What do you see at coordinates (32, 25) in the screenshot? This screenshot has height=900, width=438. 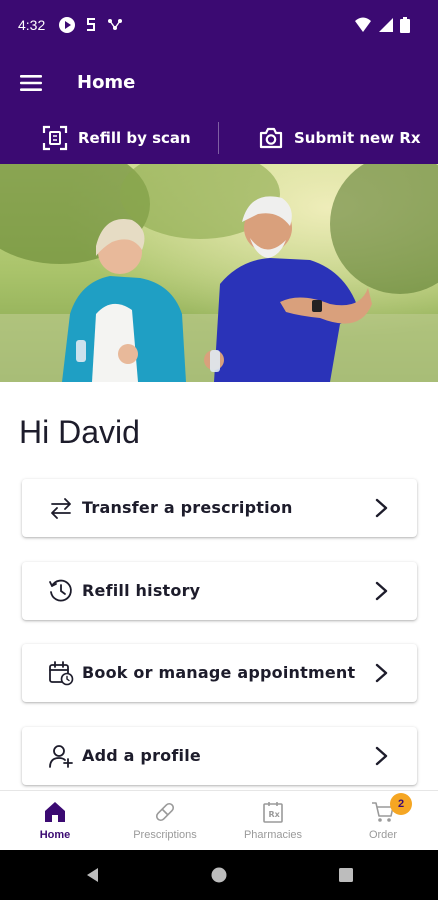 I see `status-time: 4:32` at bounding box center [32, 25].